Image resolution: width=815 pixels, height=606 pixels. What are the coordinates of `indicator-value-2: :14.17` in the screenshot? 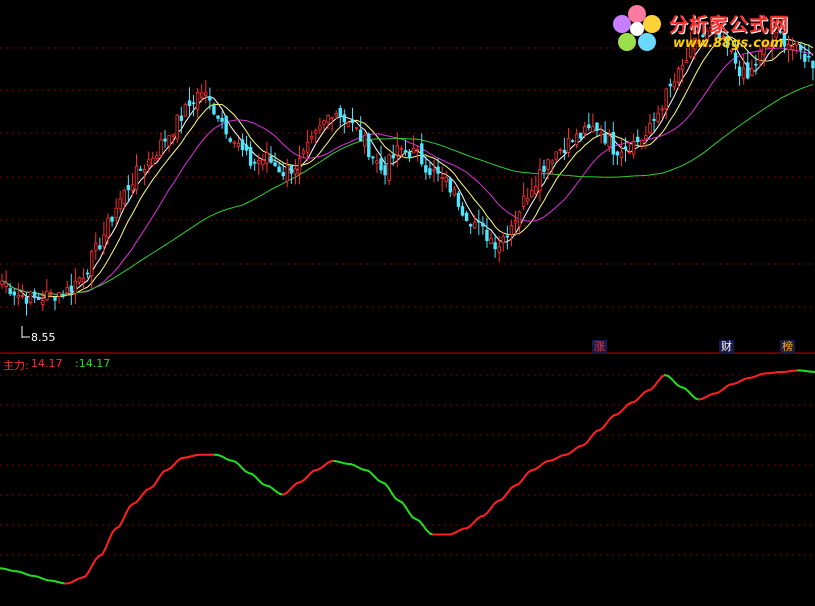 It's located at (93, 363).